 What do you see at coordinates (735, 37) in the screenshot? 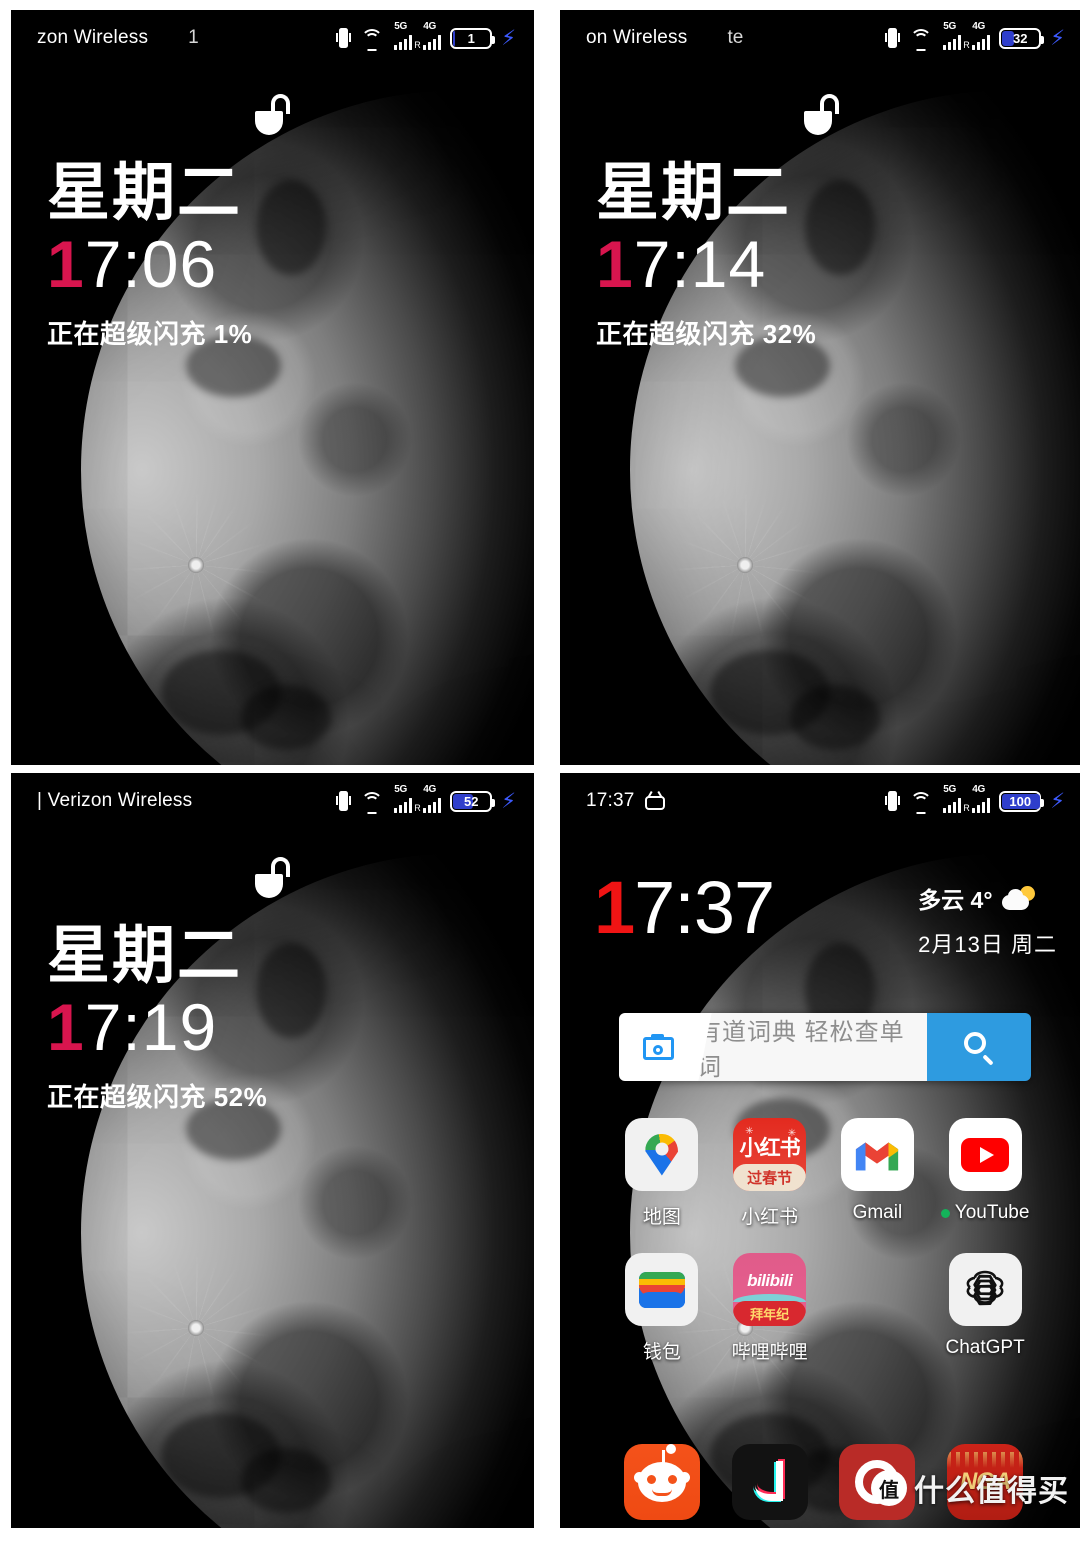
I see `status-center-text: te` at bounding box center [735, 37].